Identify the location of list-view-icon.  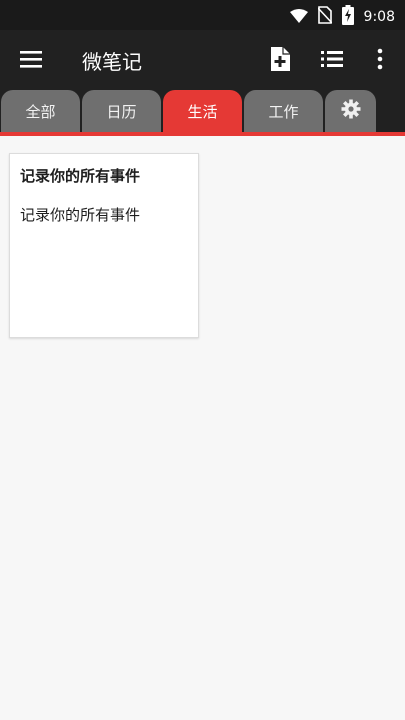
(332, 59).